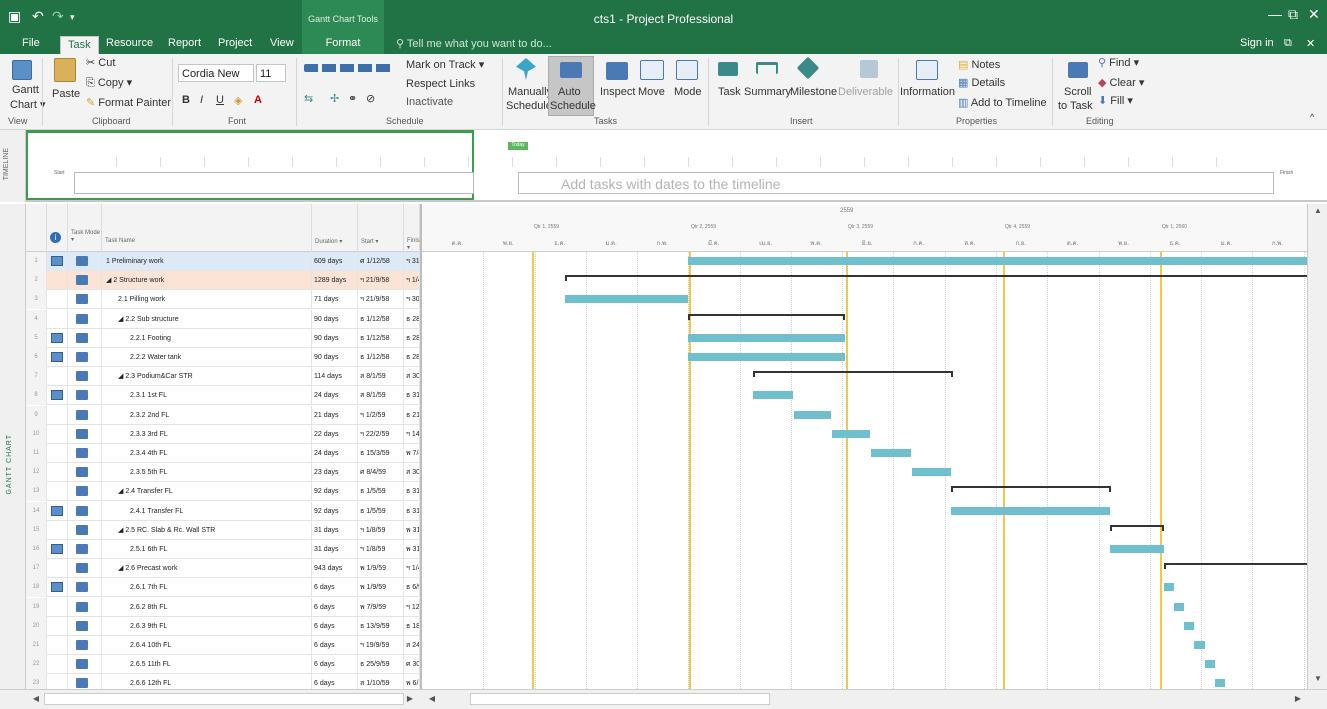 Image resolution: width=1327 pixels, height=709 pixels. What do you see at coordinates (412, 453) in the screenshot?
I see `finish-cell: พ 7/4/59` at bounding box center [412, 453].